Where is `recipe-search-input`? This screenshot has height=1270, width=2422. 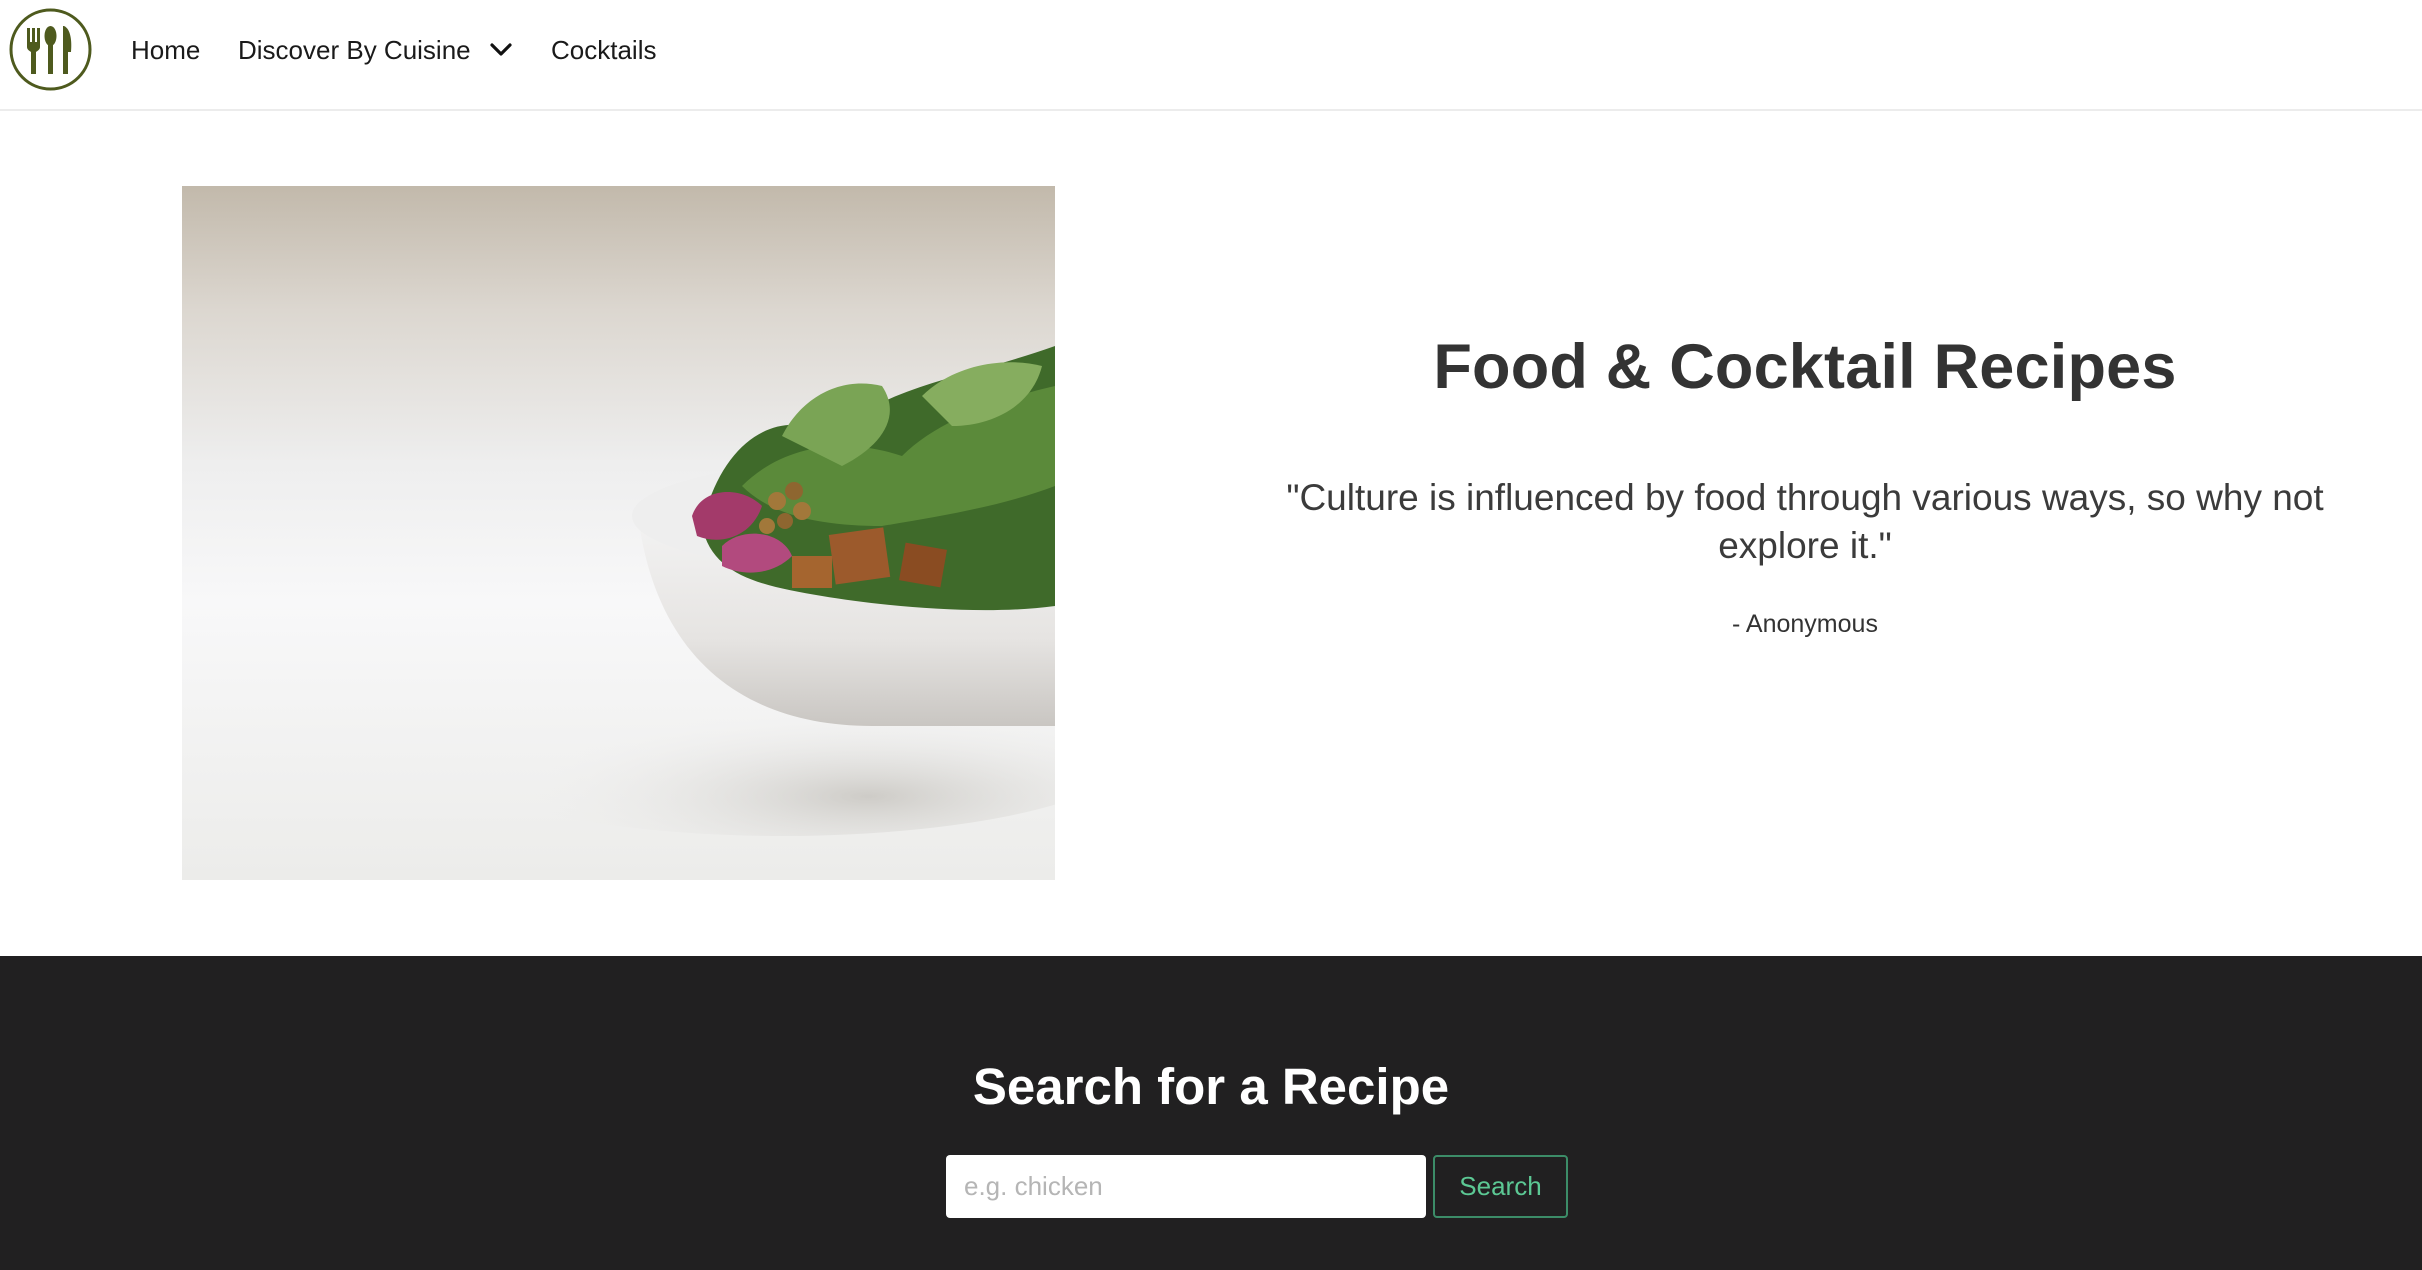 recipe-search-input is located at coordinates (1186, 1186).